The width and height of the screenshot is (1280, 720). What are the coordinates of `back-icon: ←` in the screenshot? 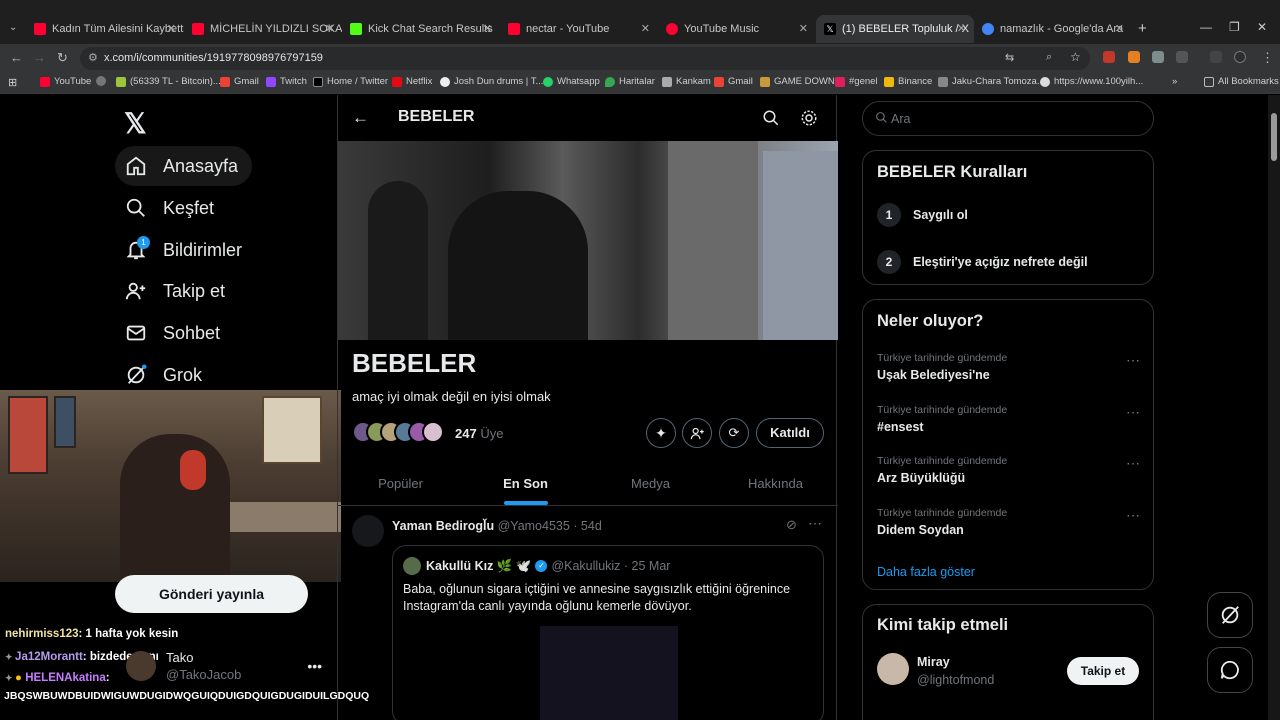 It's located at (16, 57).